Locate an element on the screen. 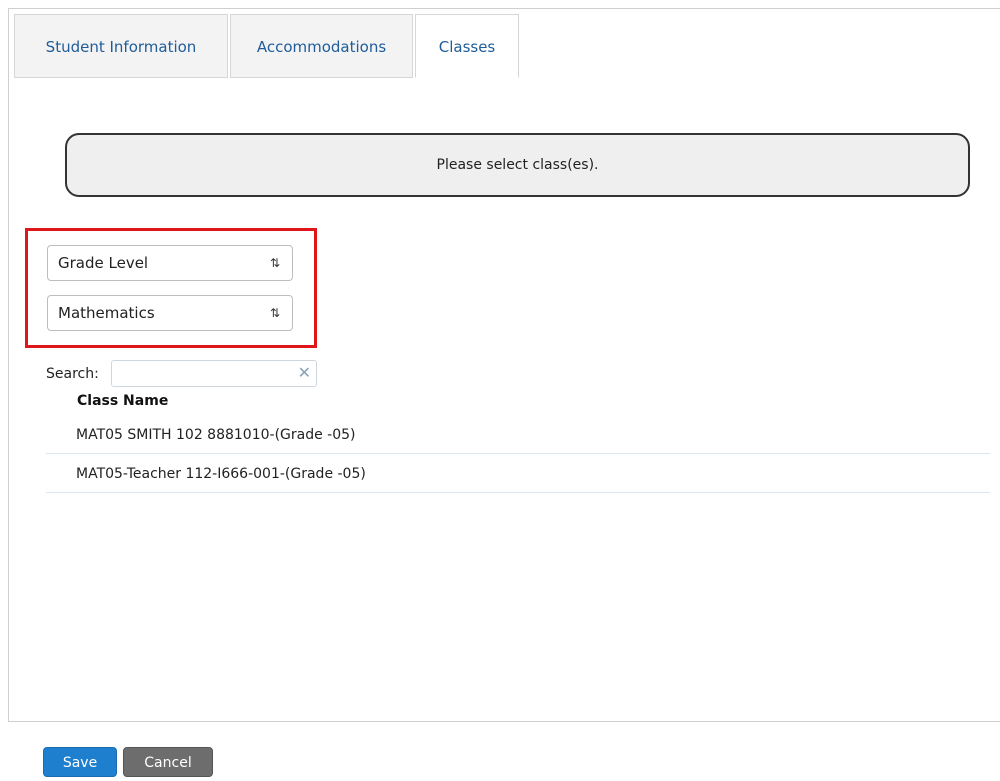 This screenshot has height=781, width=1000. subject-select: Mathematics ⇅ is located at coordinates (170, 313).